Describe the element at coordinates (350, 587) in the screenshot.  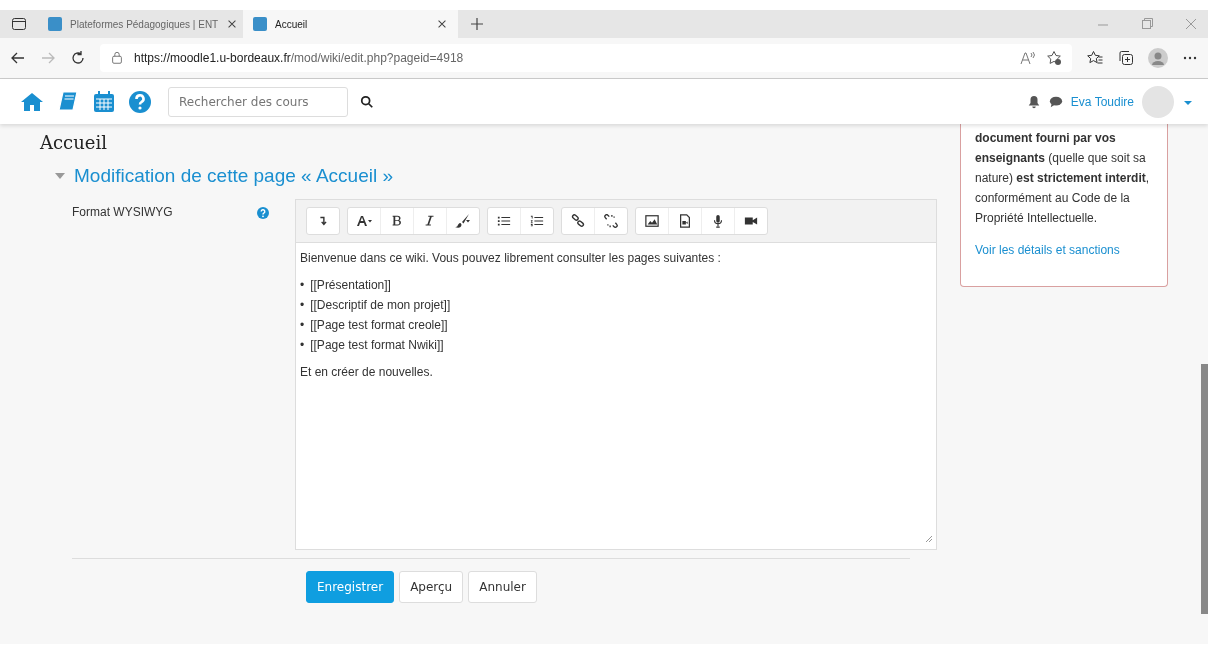
I see `form-button: Enregistrer` at that location.